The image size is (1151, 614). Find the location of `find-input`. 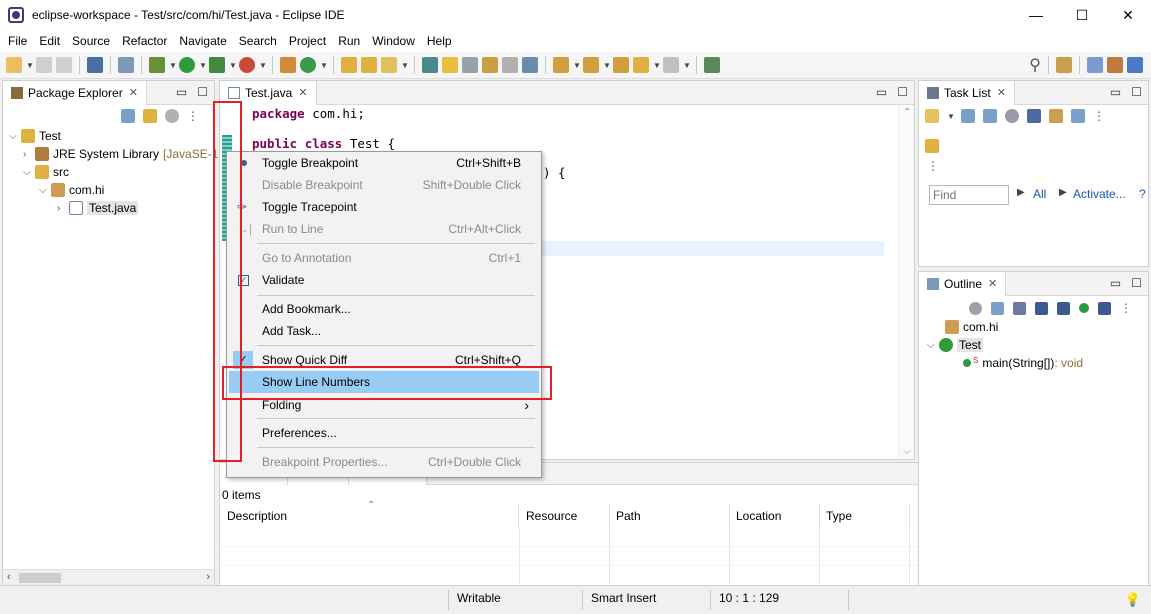

find-input is located at coordinates (969, 195).